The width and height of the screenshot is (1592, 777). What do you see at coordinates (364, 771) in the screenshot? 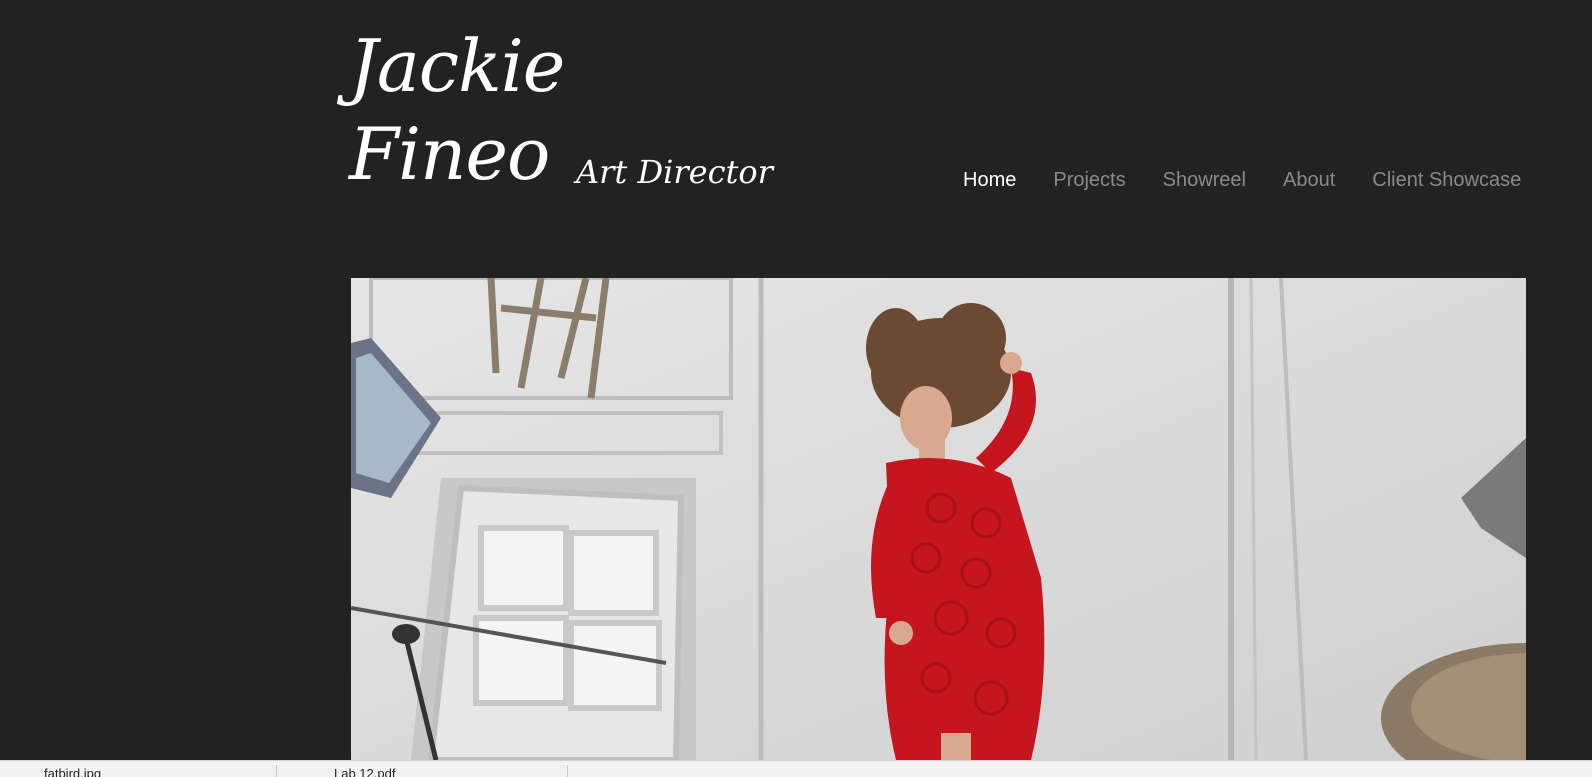
I see `download-item: Lab 12.pdf` at bounding box center [364, 771].